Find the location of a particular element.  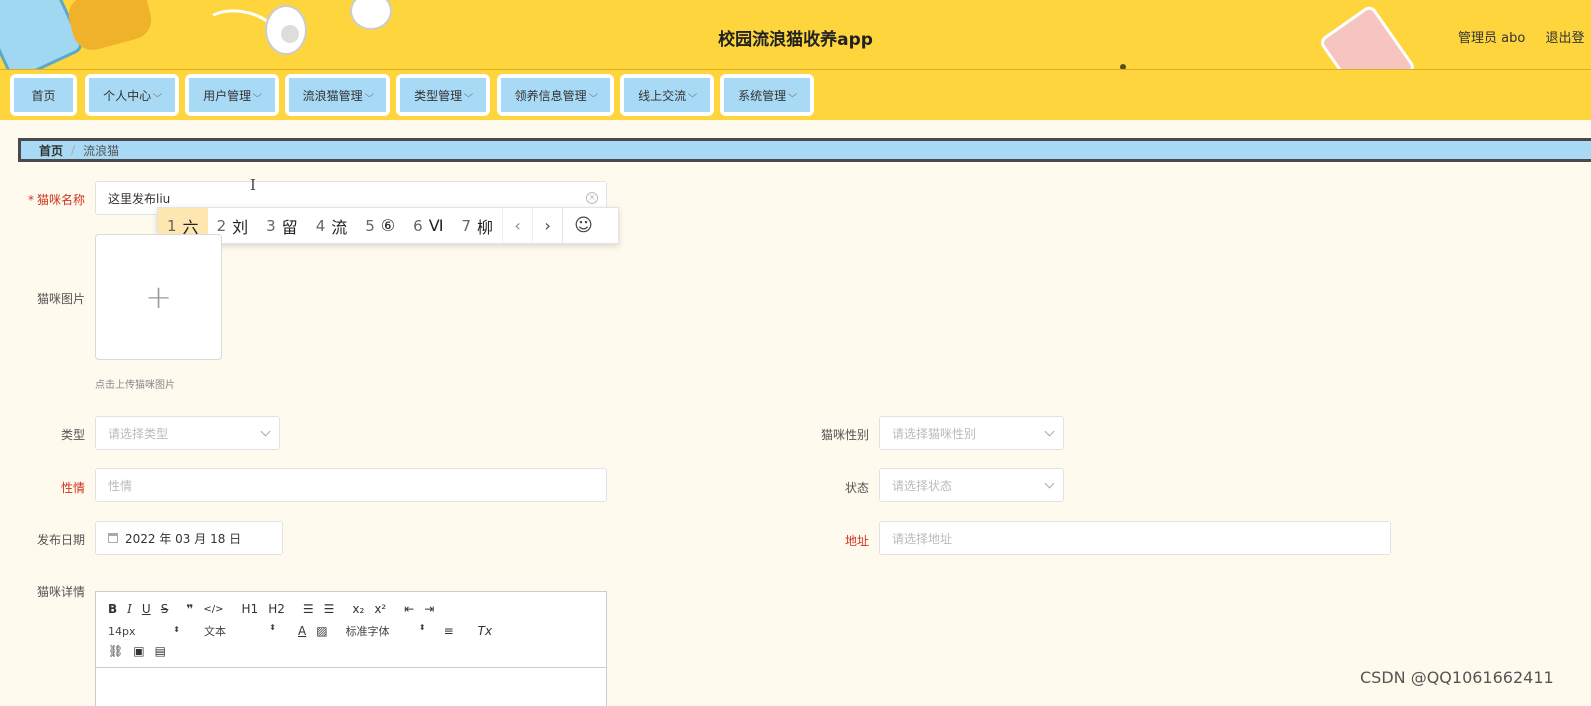

publish-date-picker: 2022 年 03 月 18 日 is located at coordinates (189, 538).